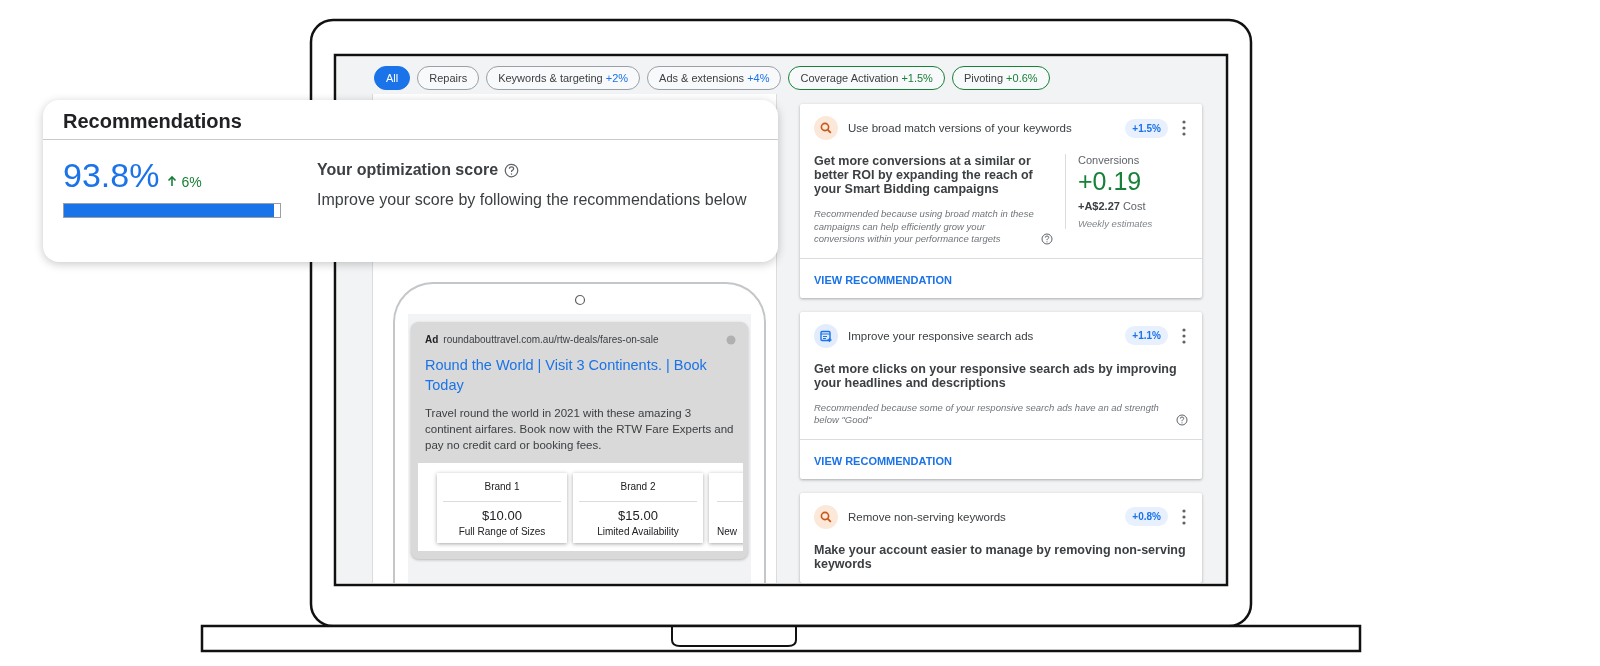  I want to click on recommendation-title: Remove non-serving keywords, so click(927, 516).